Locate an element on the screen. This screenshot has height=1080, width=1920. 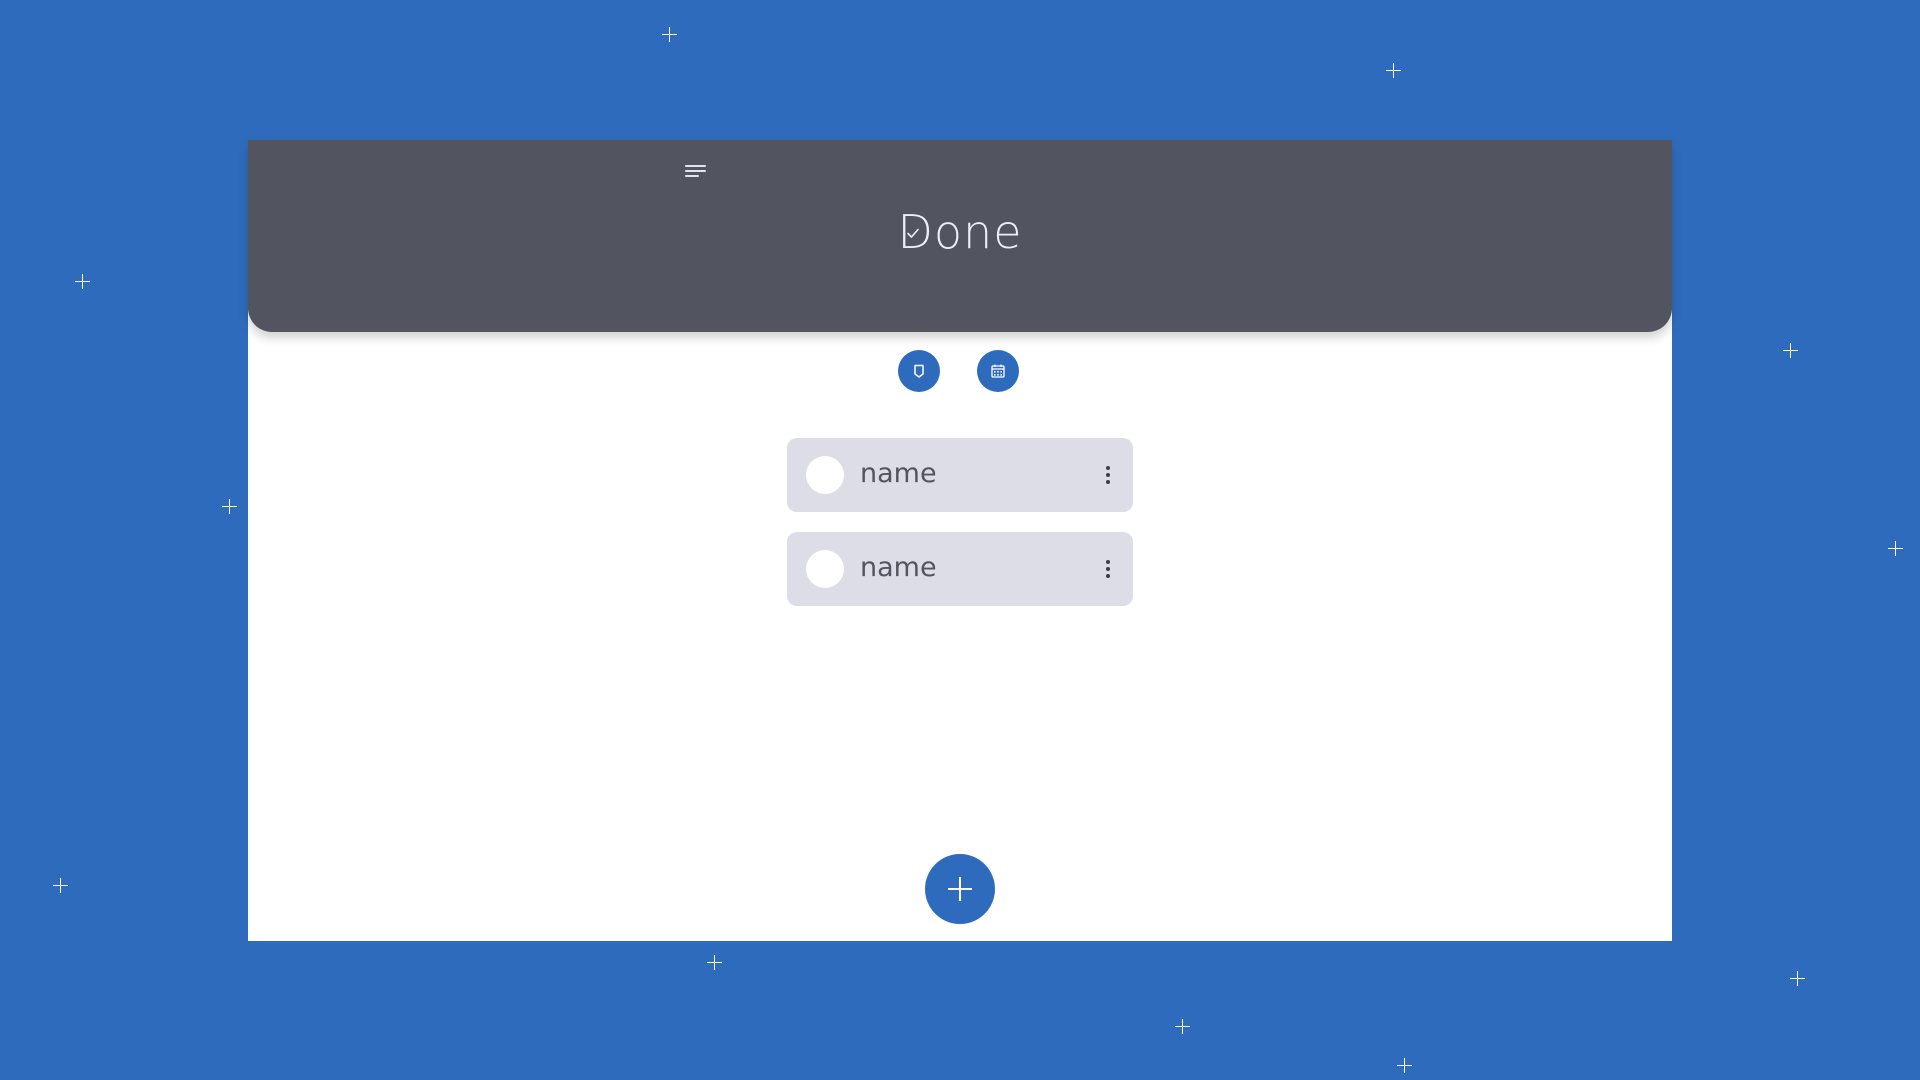
calendar-icon is located at coordinates (998, 371).